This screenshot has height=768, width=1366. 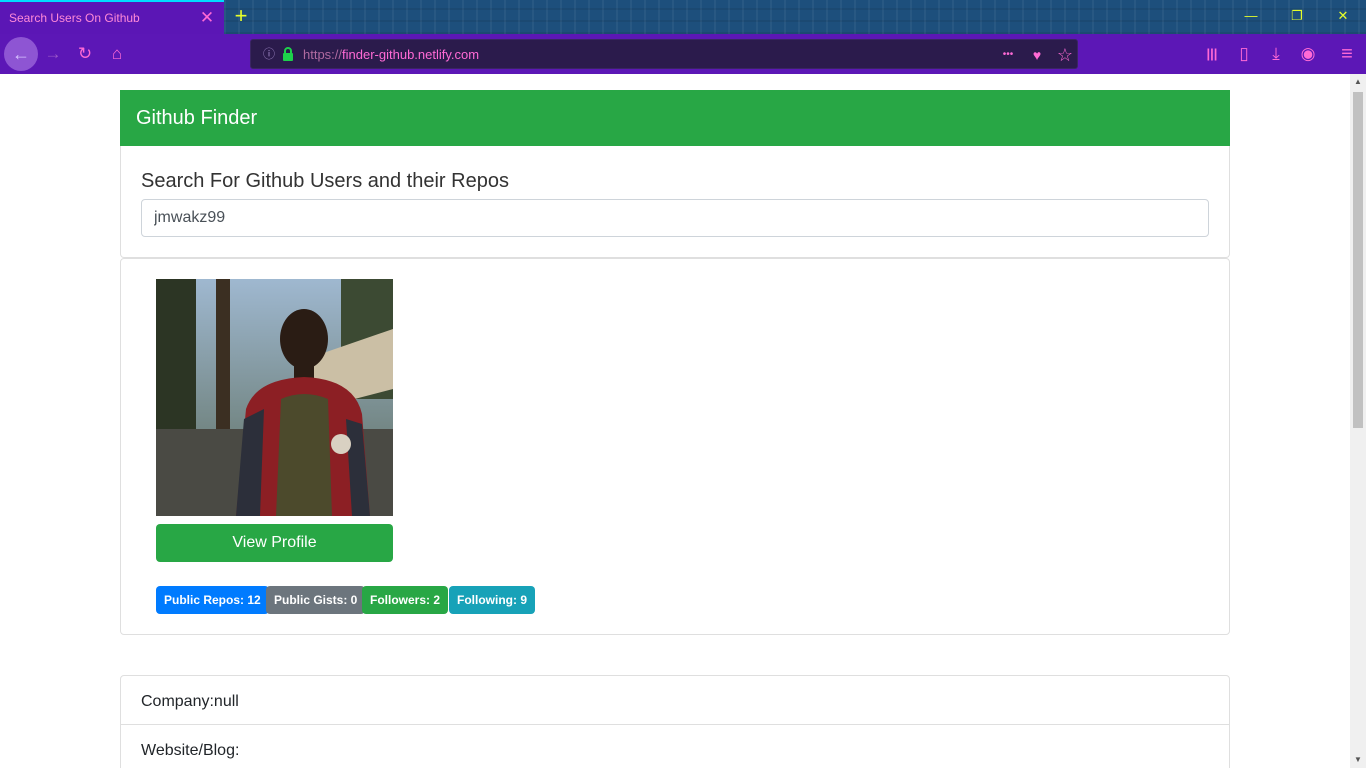 I want to click on back-icon: ←, so click(x=21, y=54).